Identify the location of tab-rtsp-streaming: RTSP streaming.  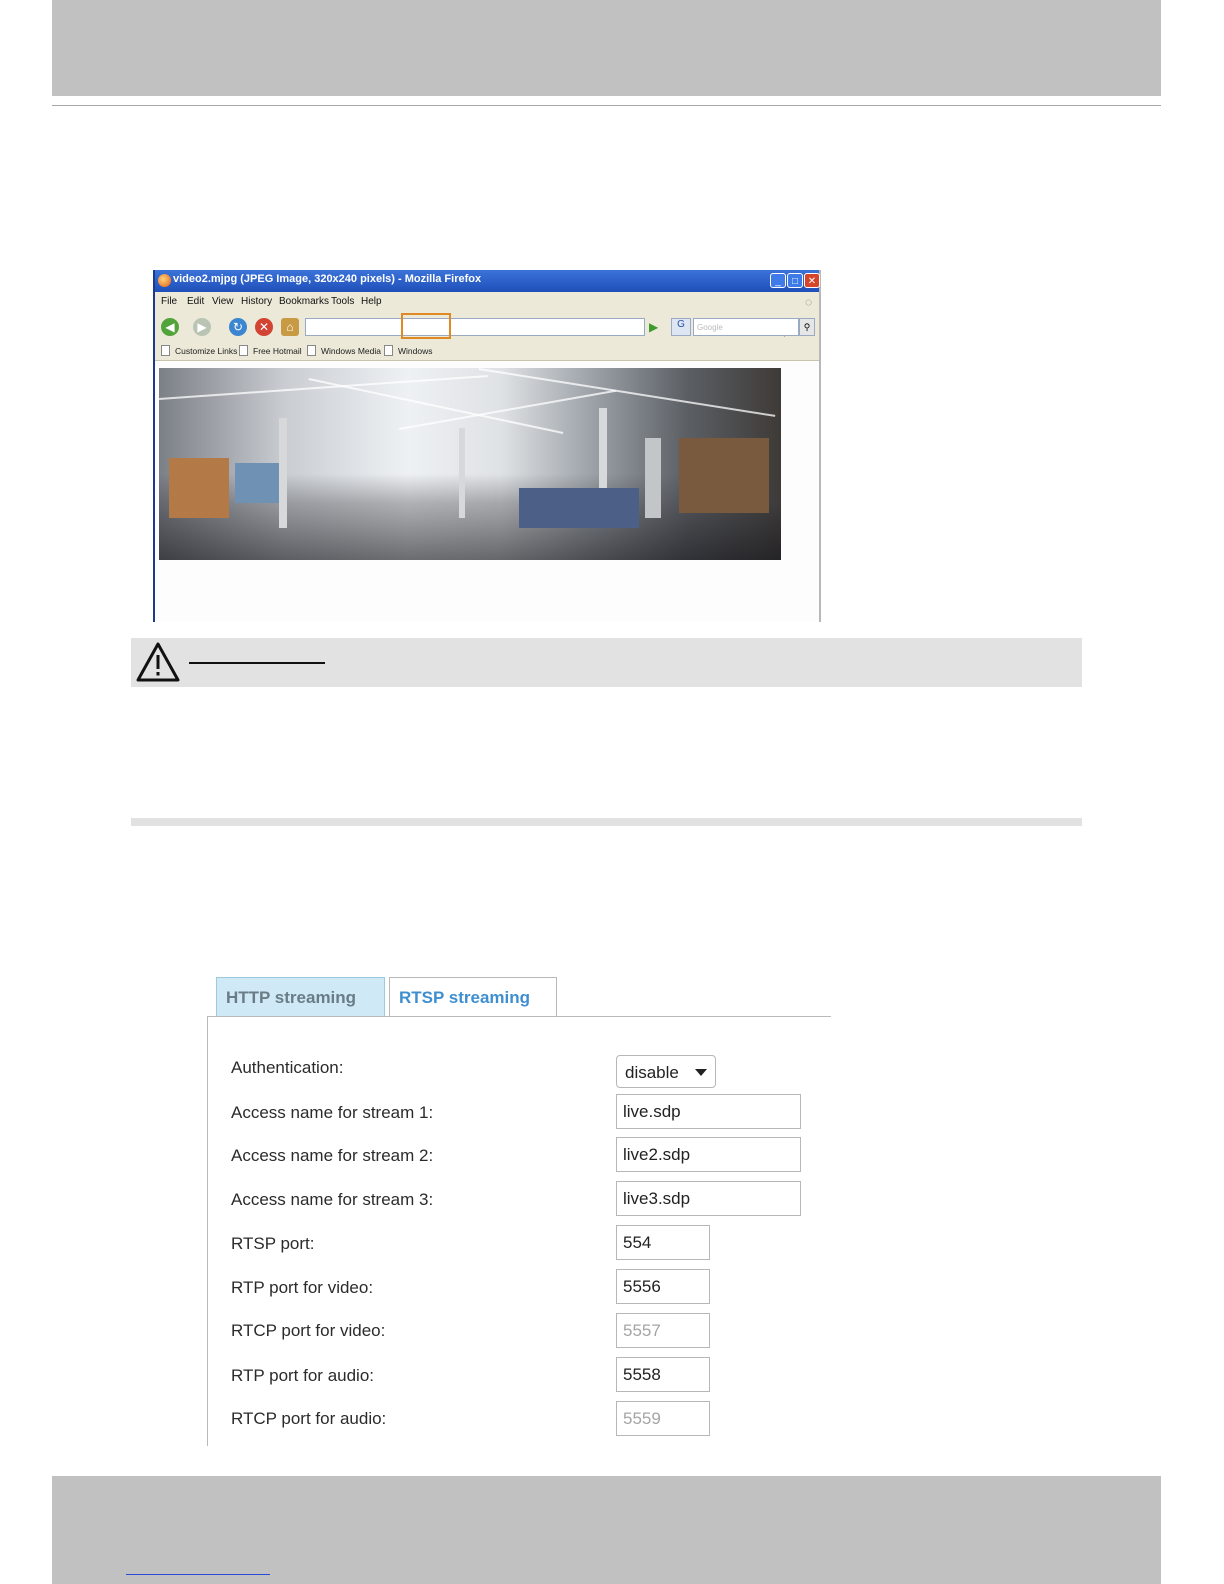
(473, 996).